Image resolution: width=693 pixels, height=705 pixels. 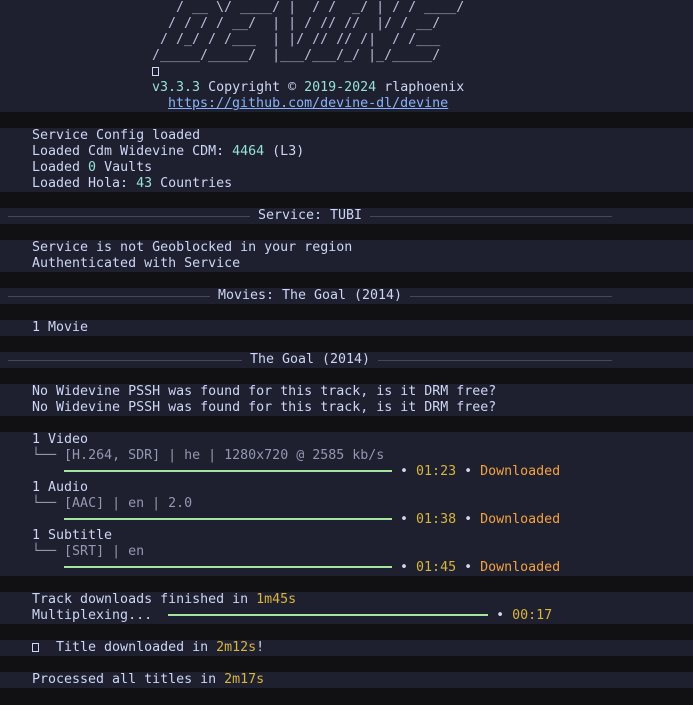 What do you see at coordinates (192, 183) in the screenshot?
I see `label: Countries` at bounding box center [192, 183].